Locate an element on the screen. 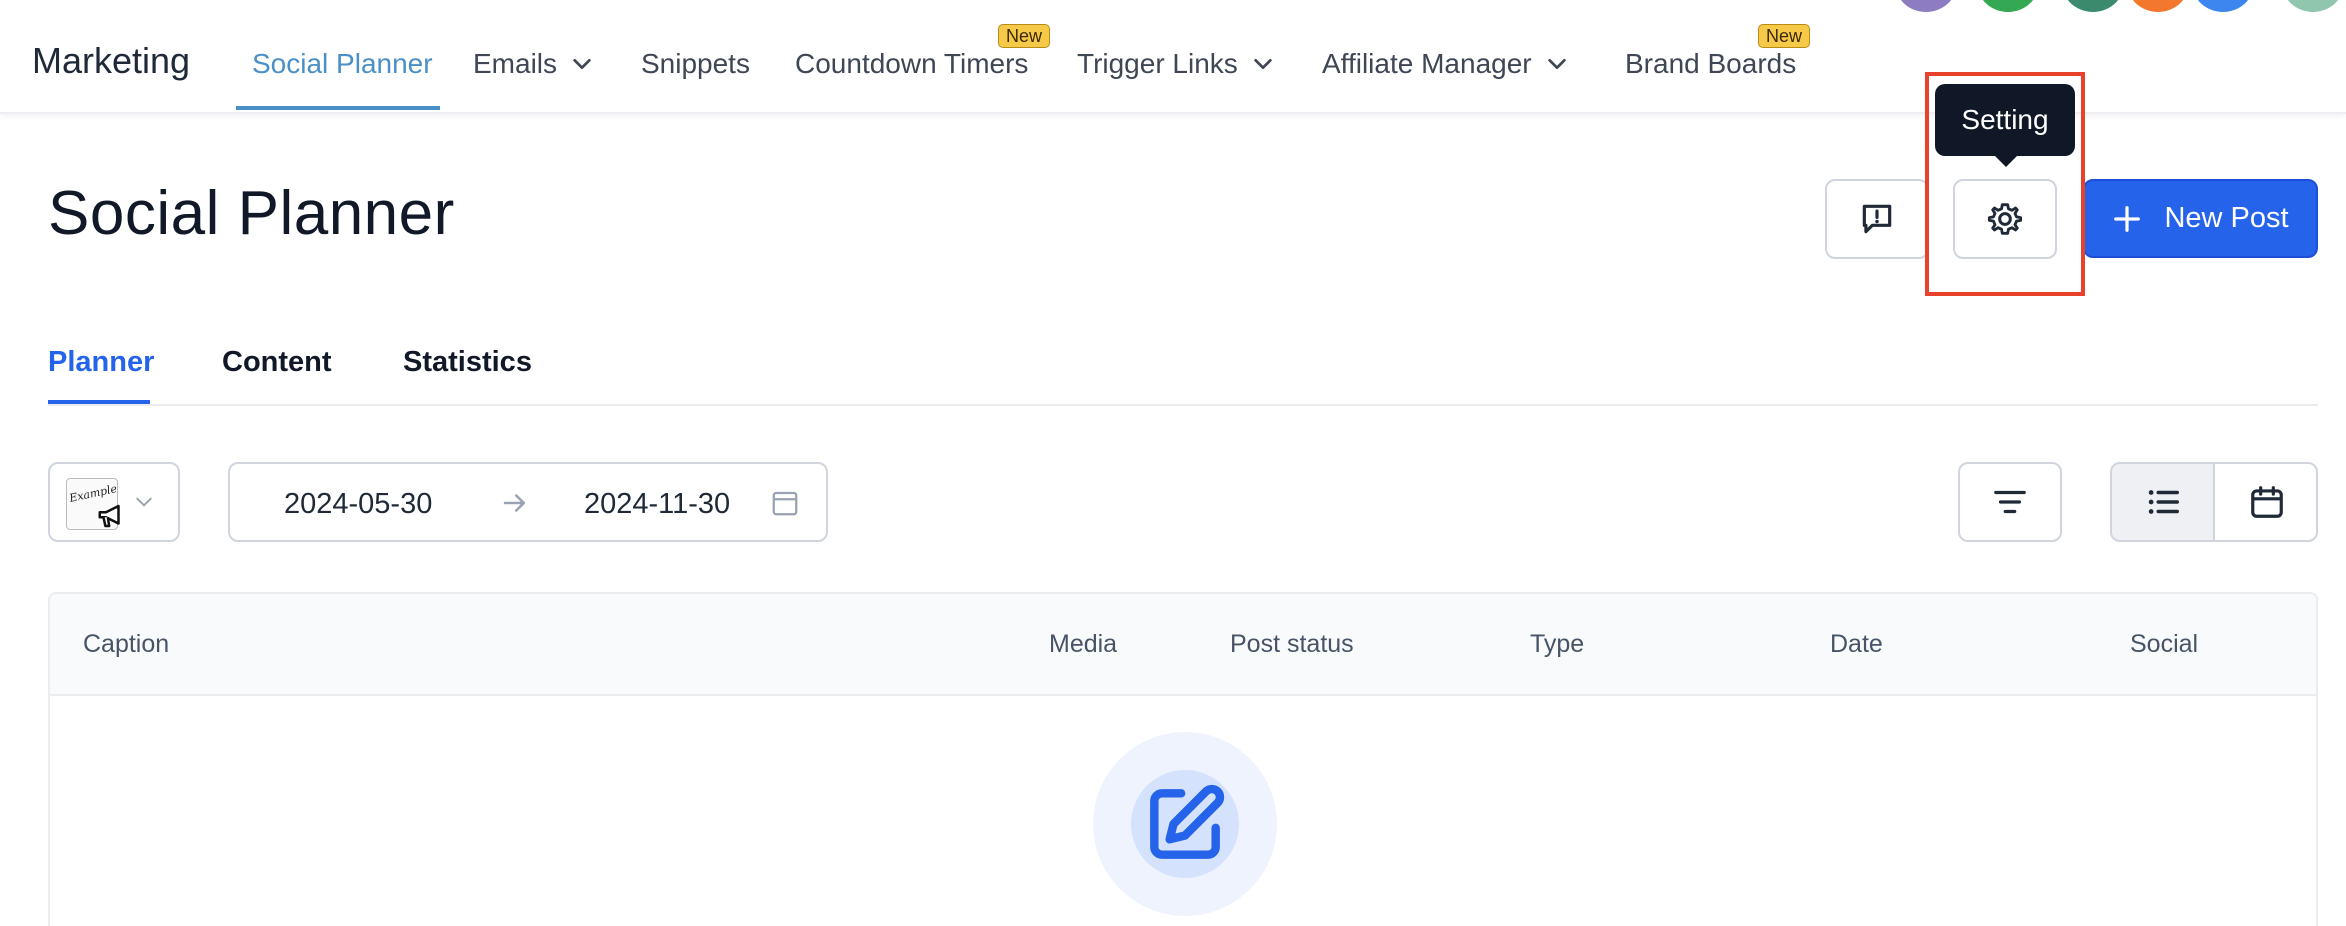 Image resolution: width=2346 pixels, height=926 pixels. date-start-input: 2024-05-30 is located at coordinates (358, 504).